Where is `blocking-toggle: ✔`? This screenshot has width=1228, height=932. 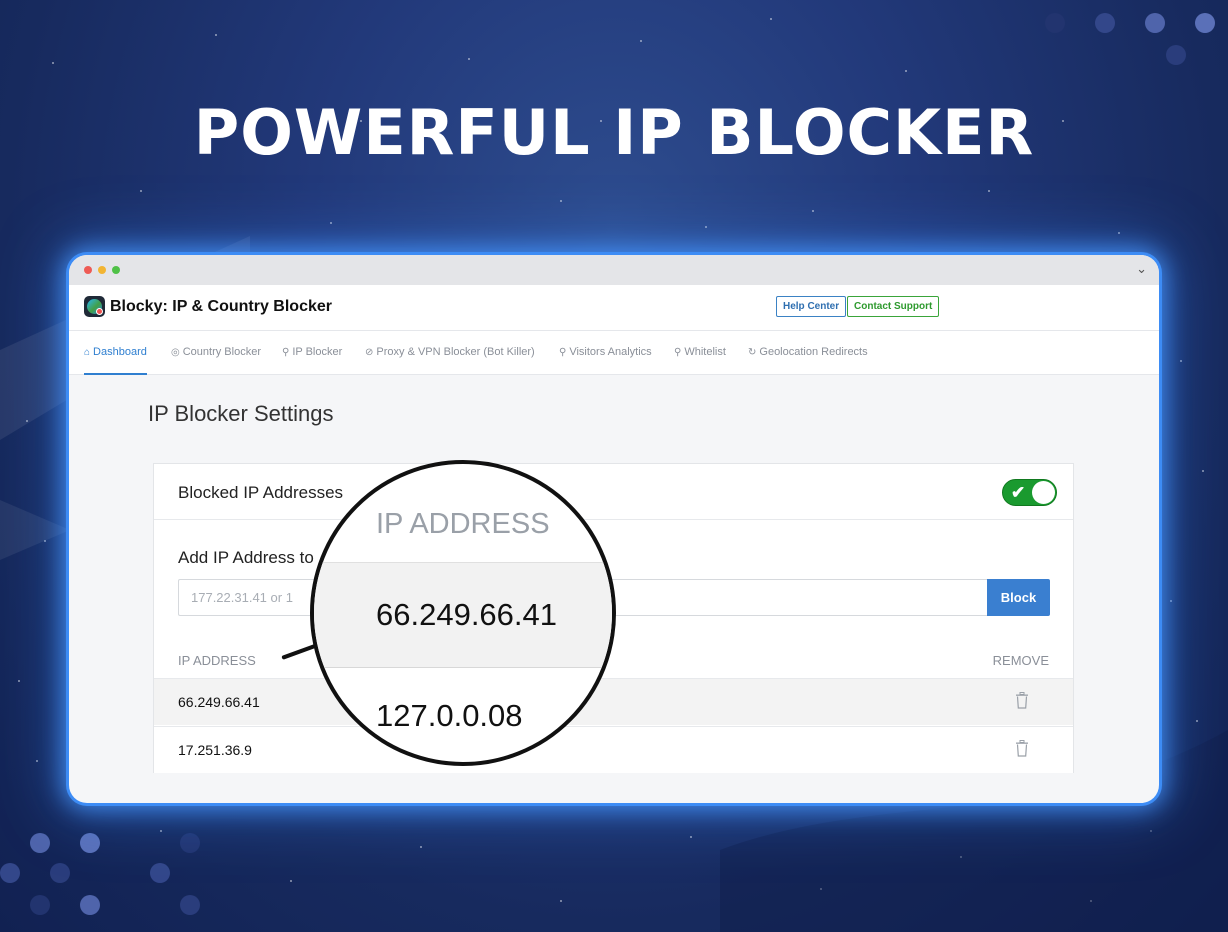 blocking-toggle: ✔ is located at coordinates (1029, 492).